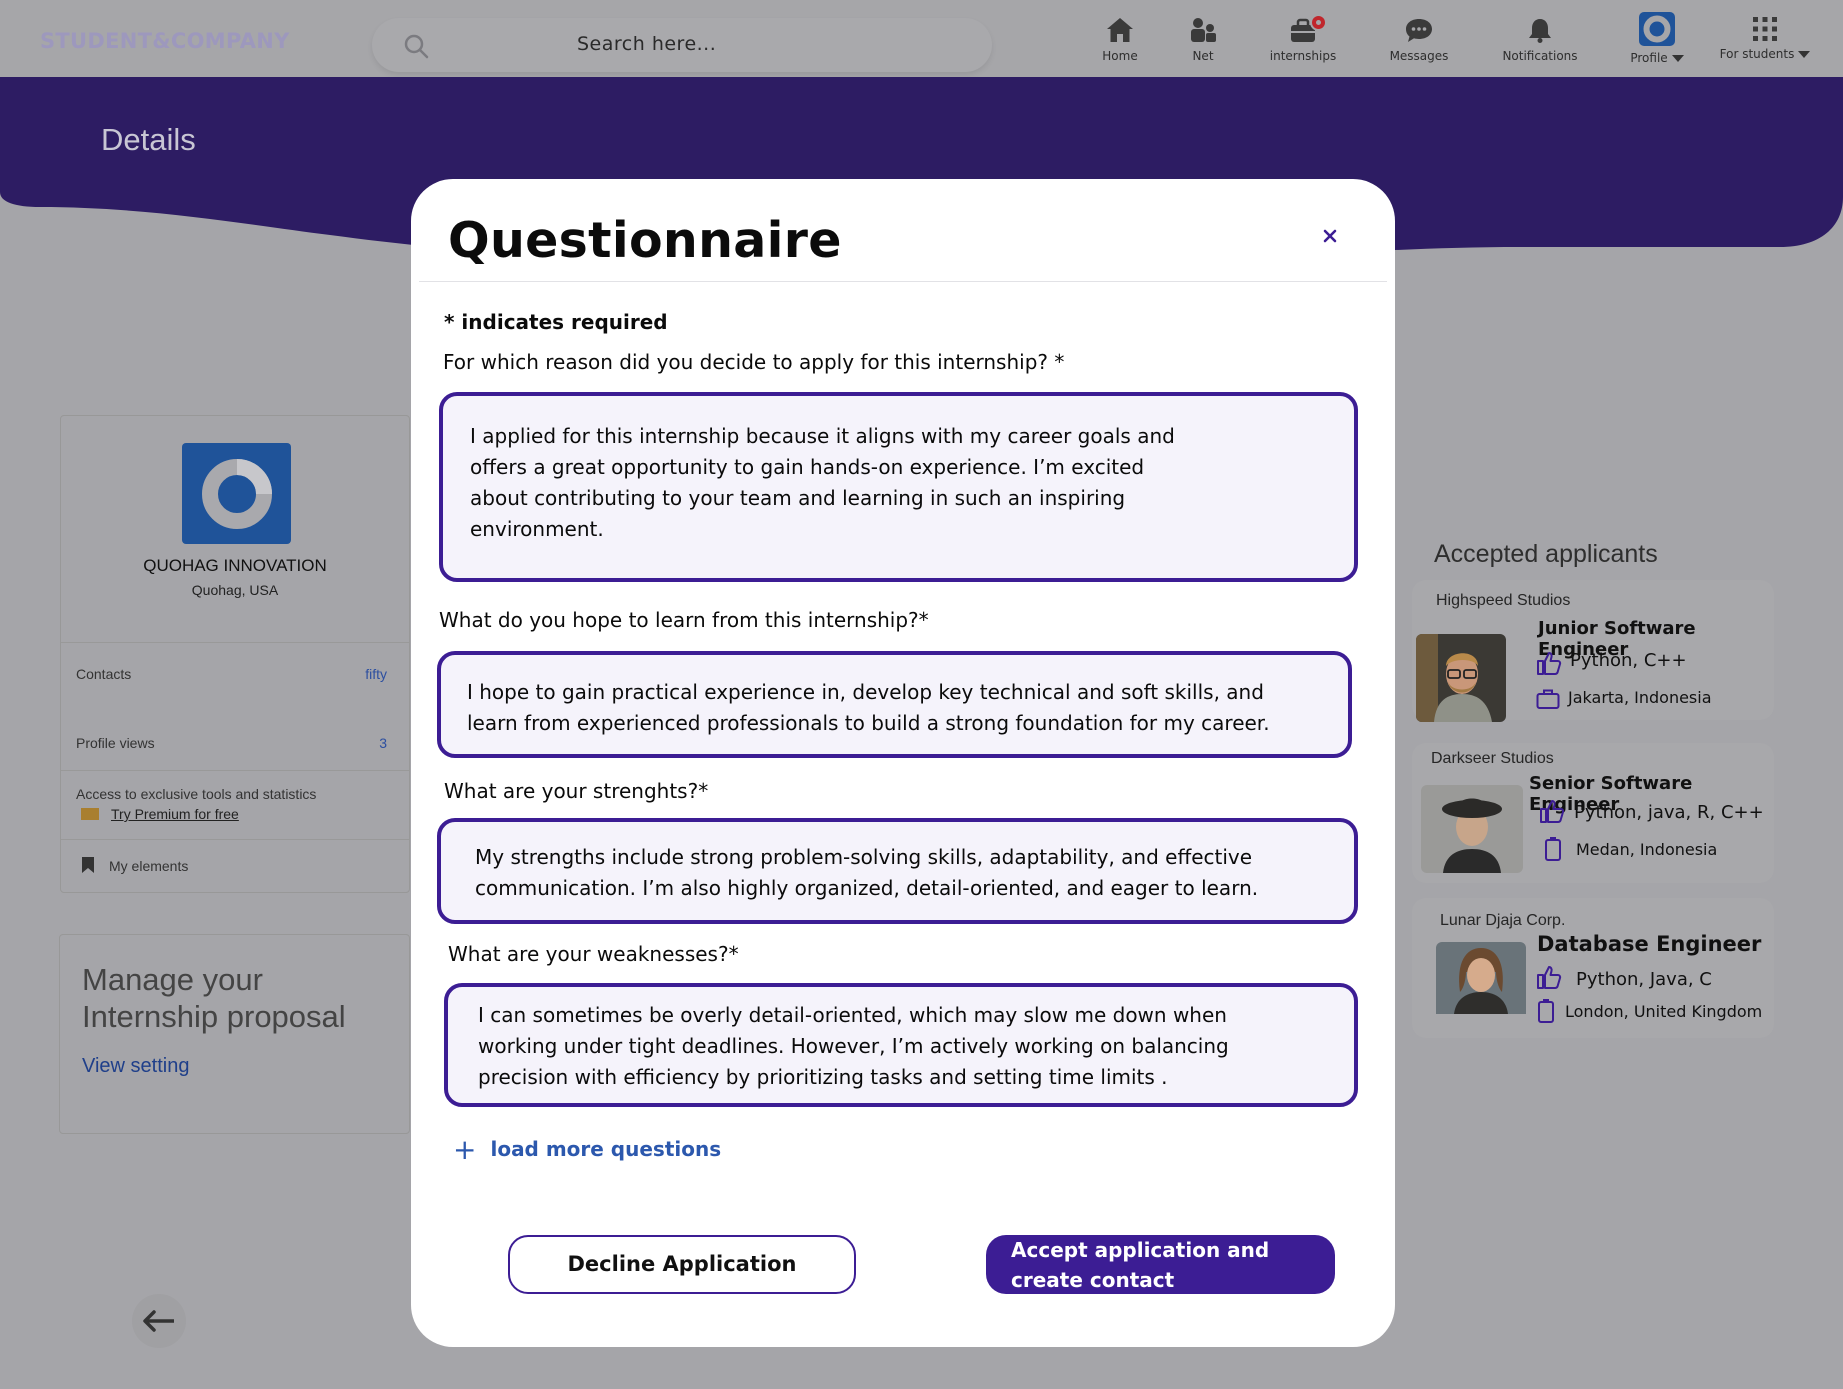 The width and height of the screenshot is (1843, 1389). What do you see at coordinates (1757, 54) in the screenshot?
I see `nav-for-students-label: For students` at bounding box center [1757, 54].